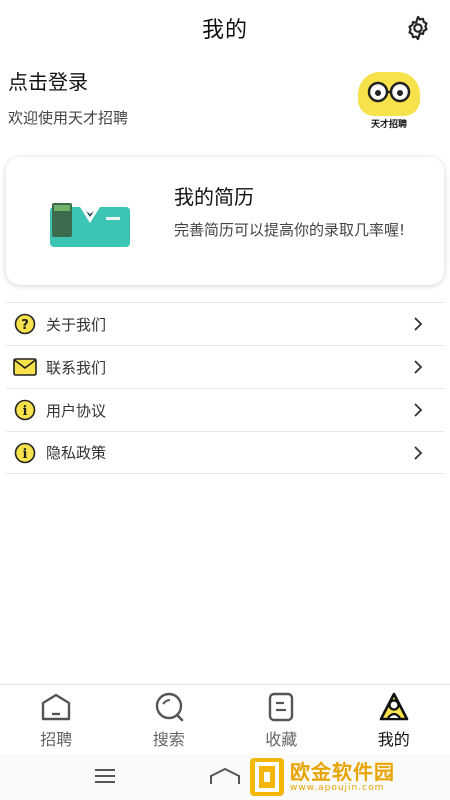 This screenshot has width=450, height=800. Describe the element at coordinates (76, 324) in the screenshot. I see `menu-item-label: 关于我们` at that location.